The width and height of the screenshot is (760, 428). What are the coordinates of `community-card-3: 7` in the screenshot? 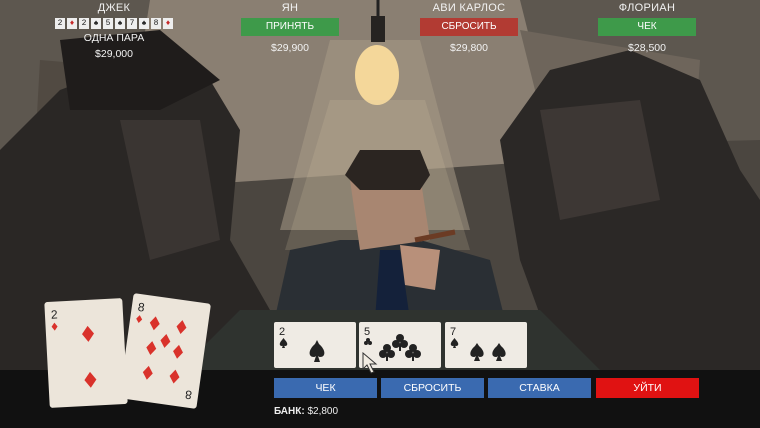 It's located at (486, 345).